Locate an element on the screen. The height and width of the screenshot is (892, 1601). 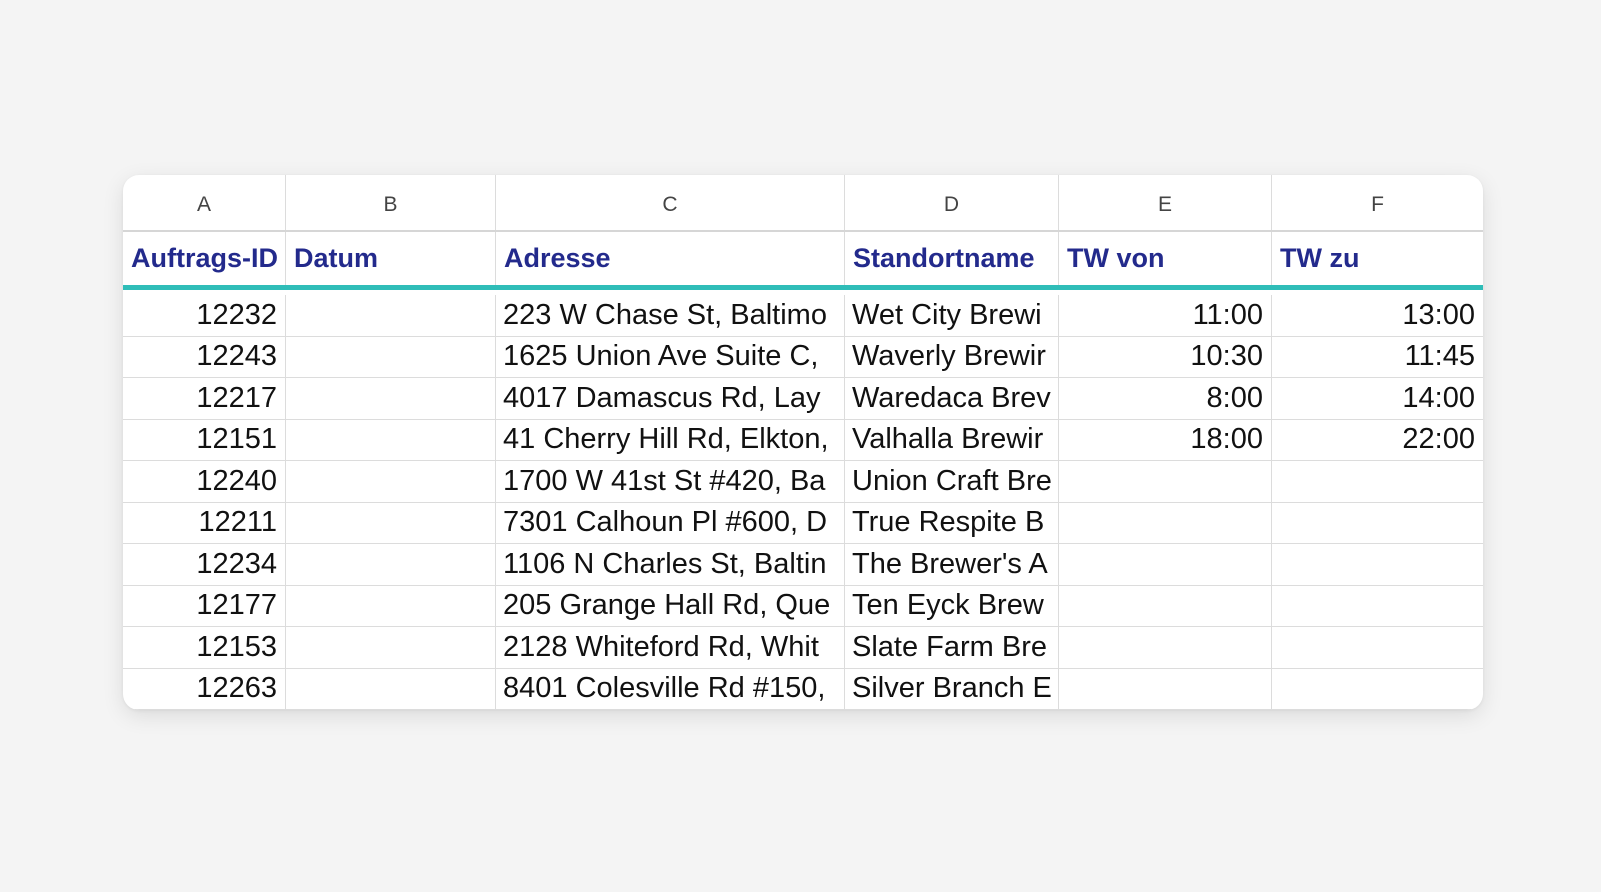
cell-tw-von: 10:30 is located at coordinates (1165, 356).